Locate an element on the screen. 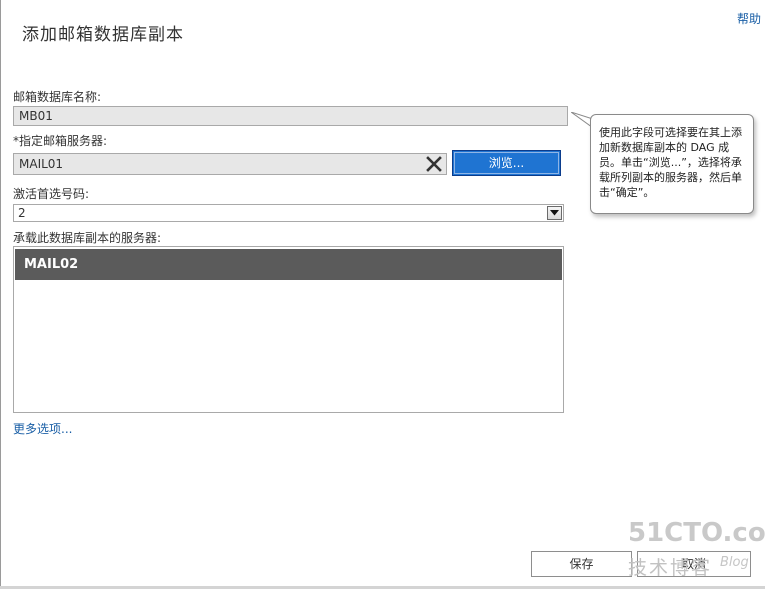  cancel-button: 取消 is located at coordinates (694, 564).